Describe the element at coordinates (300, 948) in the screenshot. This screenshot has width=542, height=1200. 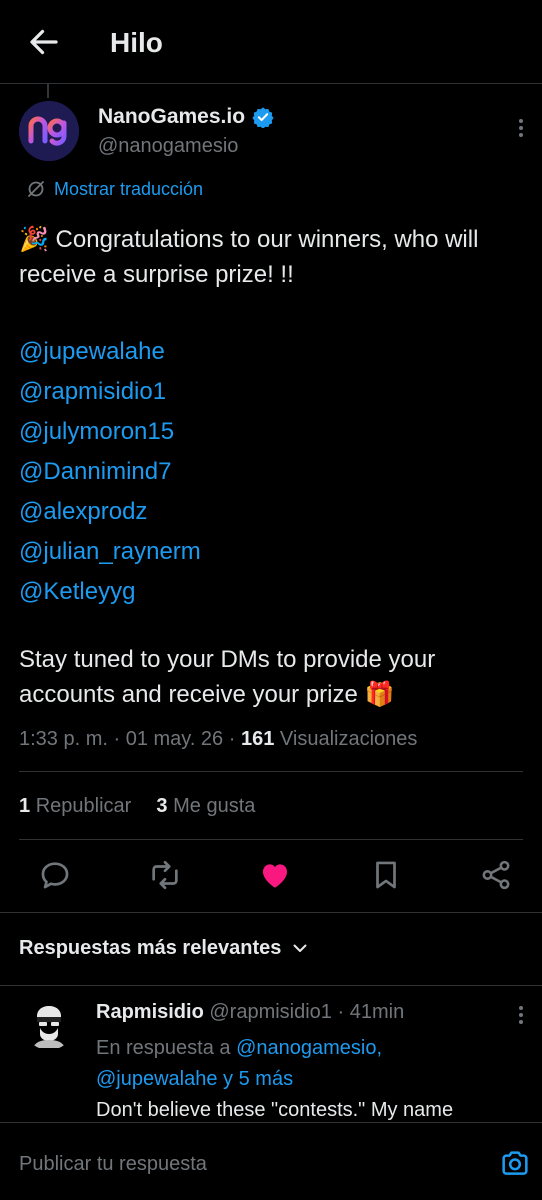
I see `chevron-down-icon` at that location.